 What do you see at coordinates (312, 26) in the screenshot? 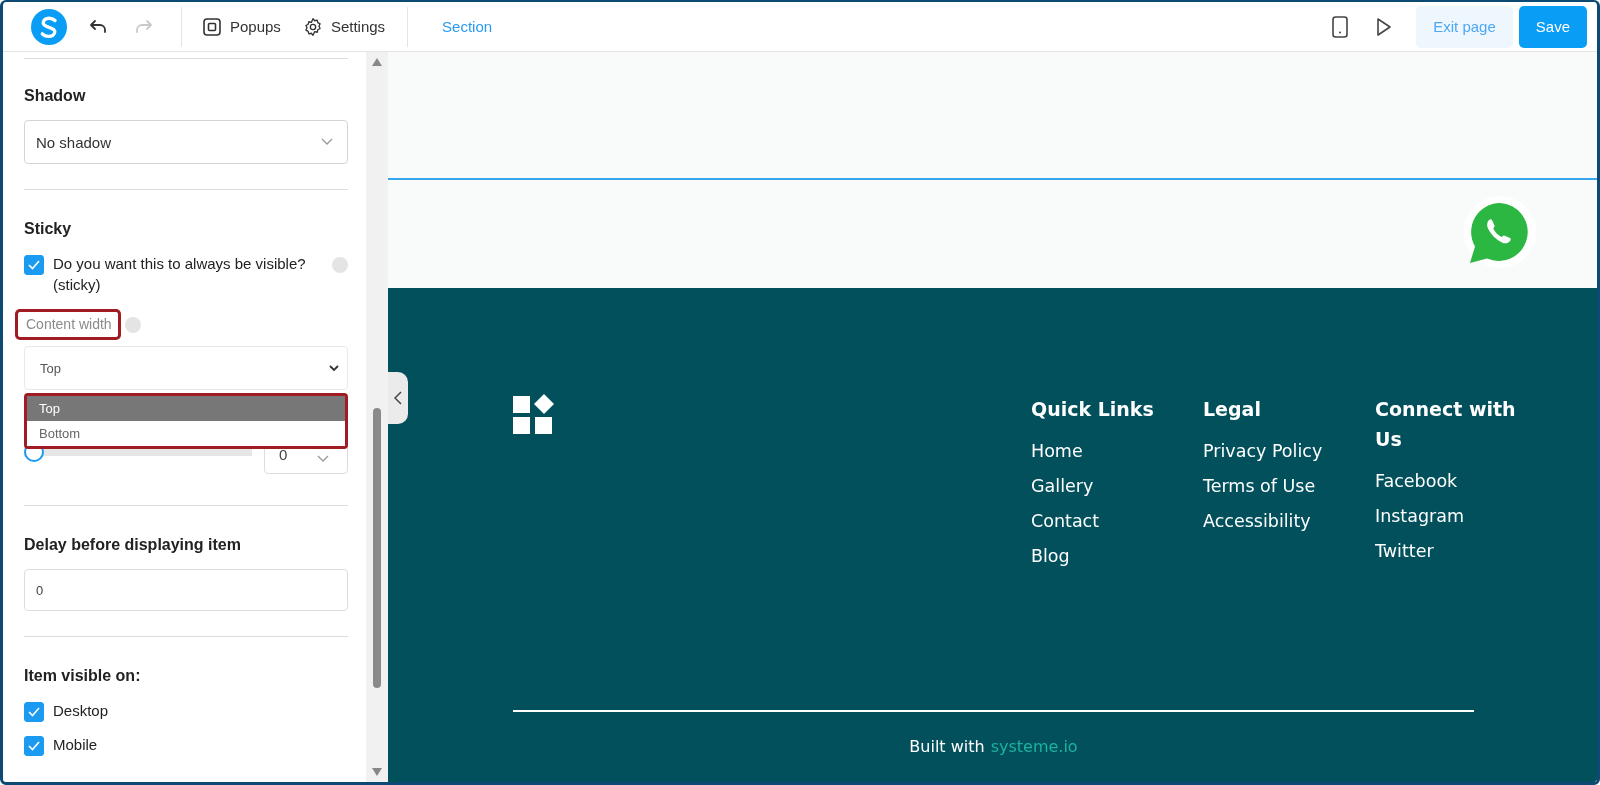
I see `settings-icon` at bounding box center [312, 26].